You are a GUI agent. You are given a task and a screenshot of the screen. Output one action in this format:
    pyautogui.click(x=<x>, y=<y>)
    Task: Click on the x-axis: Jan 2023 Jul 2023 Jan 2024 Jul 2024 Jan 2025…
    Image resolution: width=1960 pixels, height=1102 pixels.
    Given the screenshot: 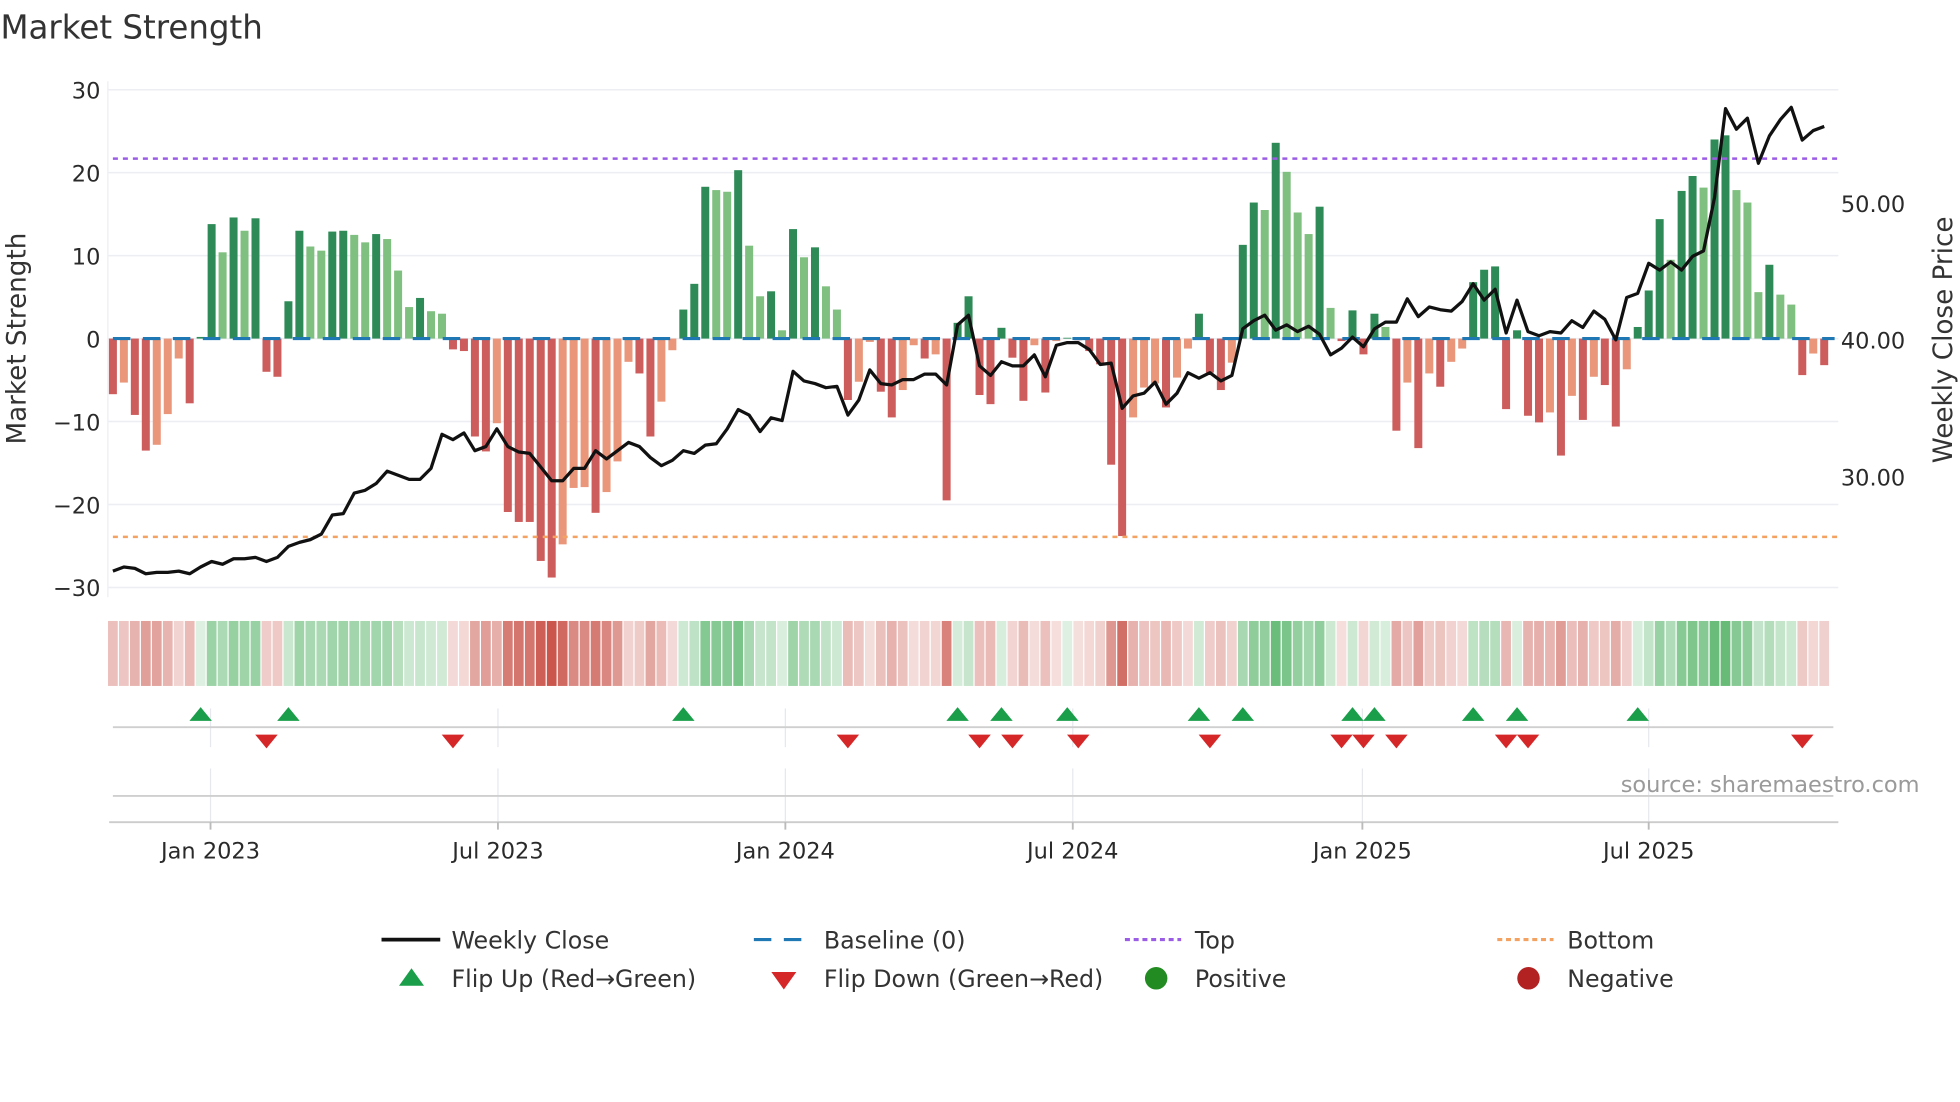 What is the action you would take?
    pyautogui.click(x=974, y=842)
    